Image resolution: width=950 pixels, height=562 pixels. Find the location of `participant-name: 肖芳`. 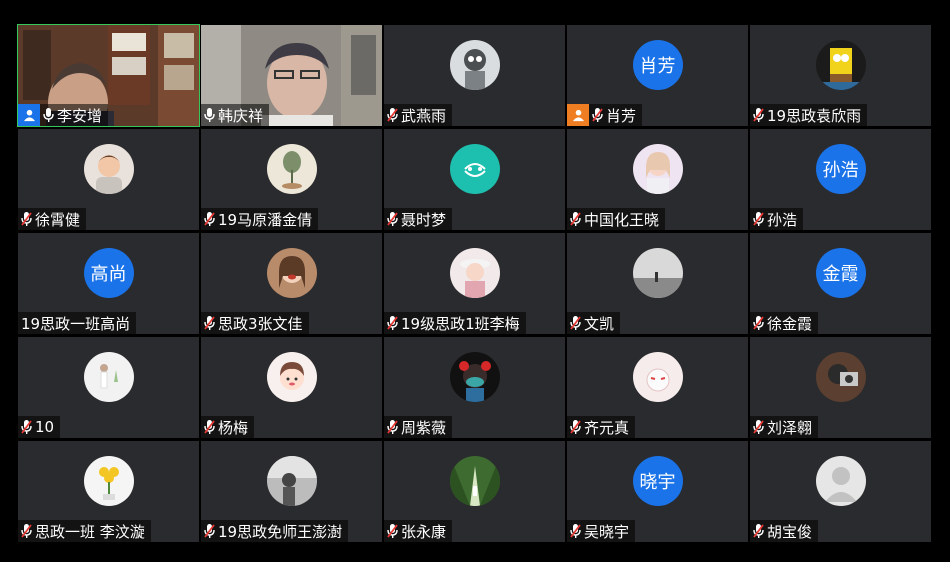

participant-name: 肖芳 is located at coordinates (621, 115).